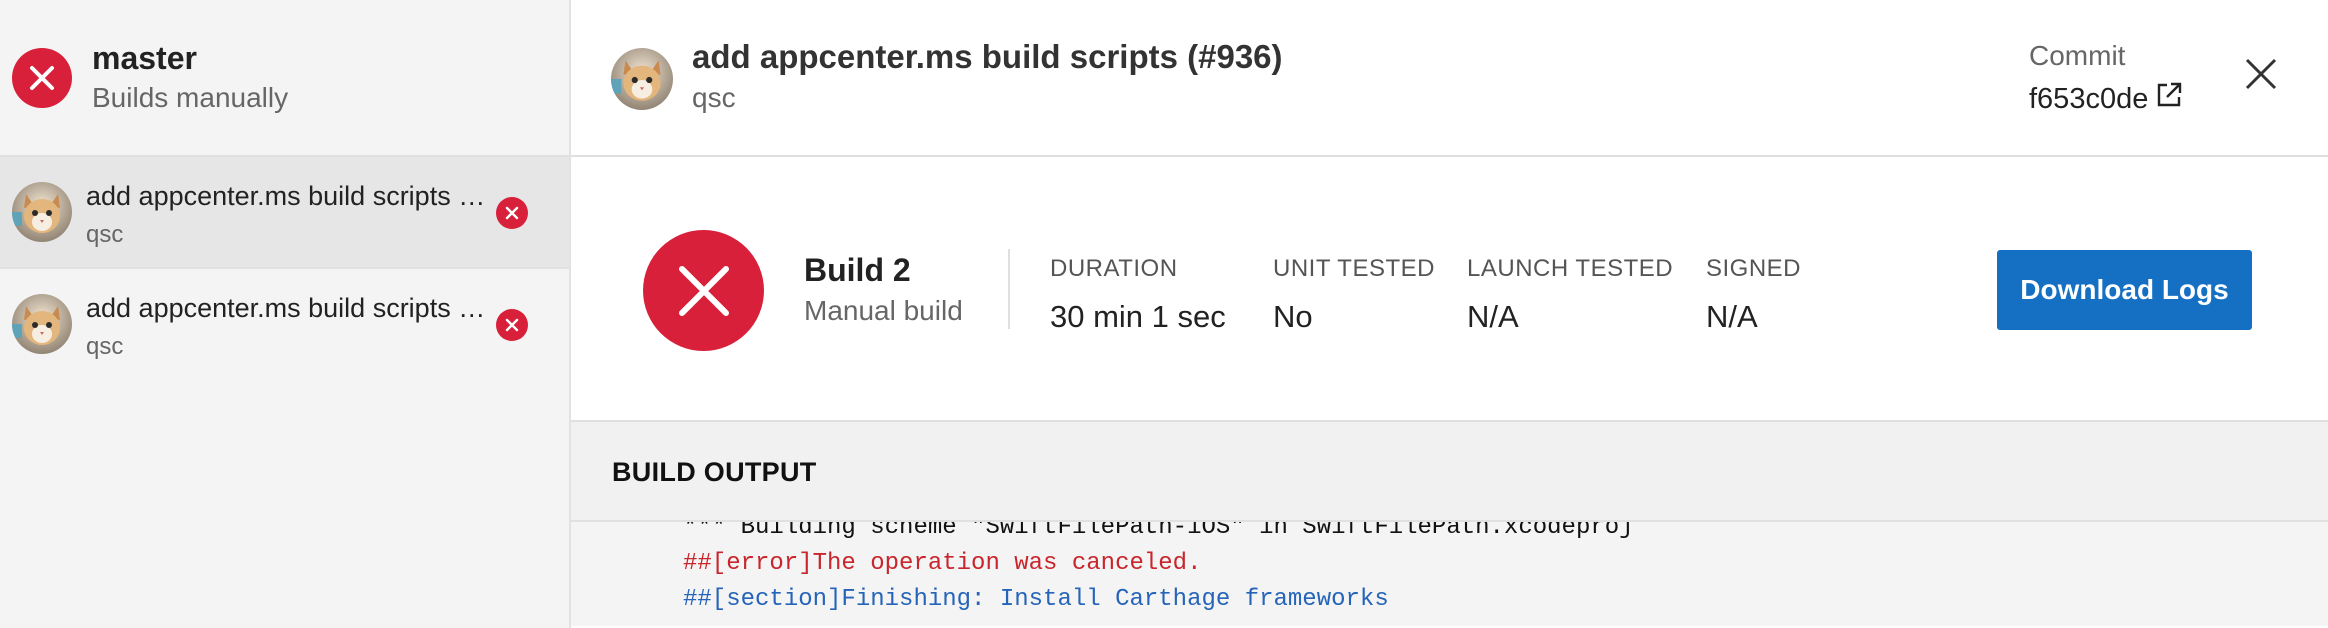 Image resolution: width=2328 pixels, height=628 pixels. I want to click on stat-label: UNIT TESTED, so click(1354, 268).